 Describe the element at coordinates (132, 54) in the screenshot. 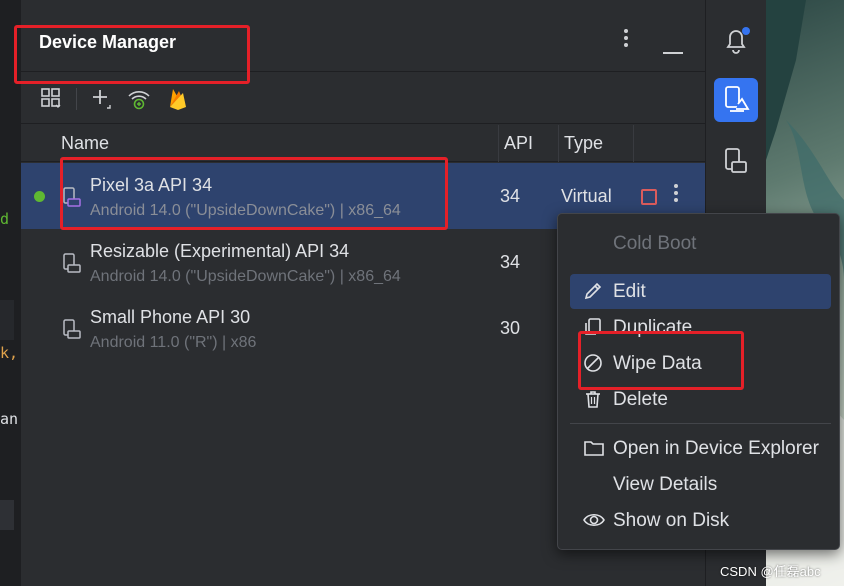

I see `highlight-box-title` at that location.